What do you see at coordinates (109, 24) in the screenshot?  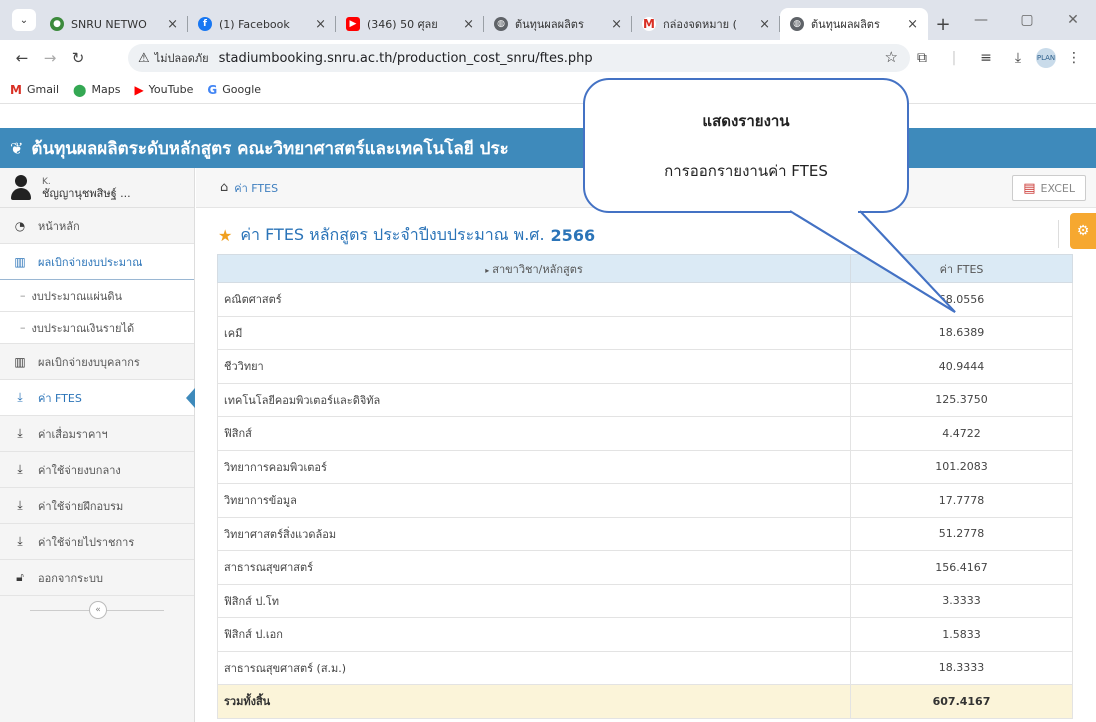 I see `tab-title: SNRU NETWO` at bounding box center [109, 24].